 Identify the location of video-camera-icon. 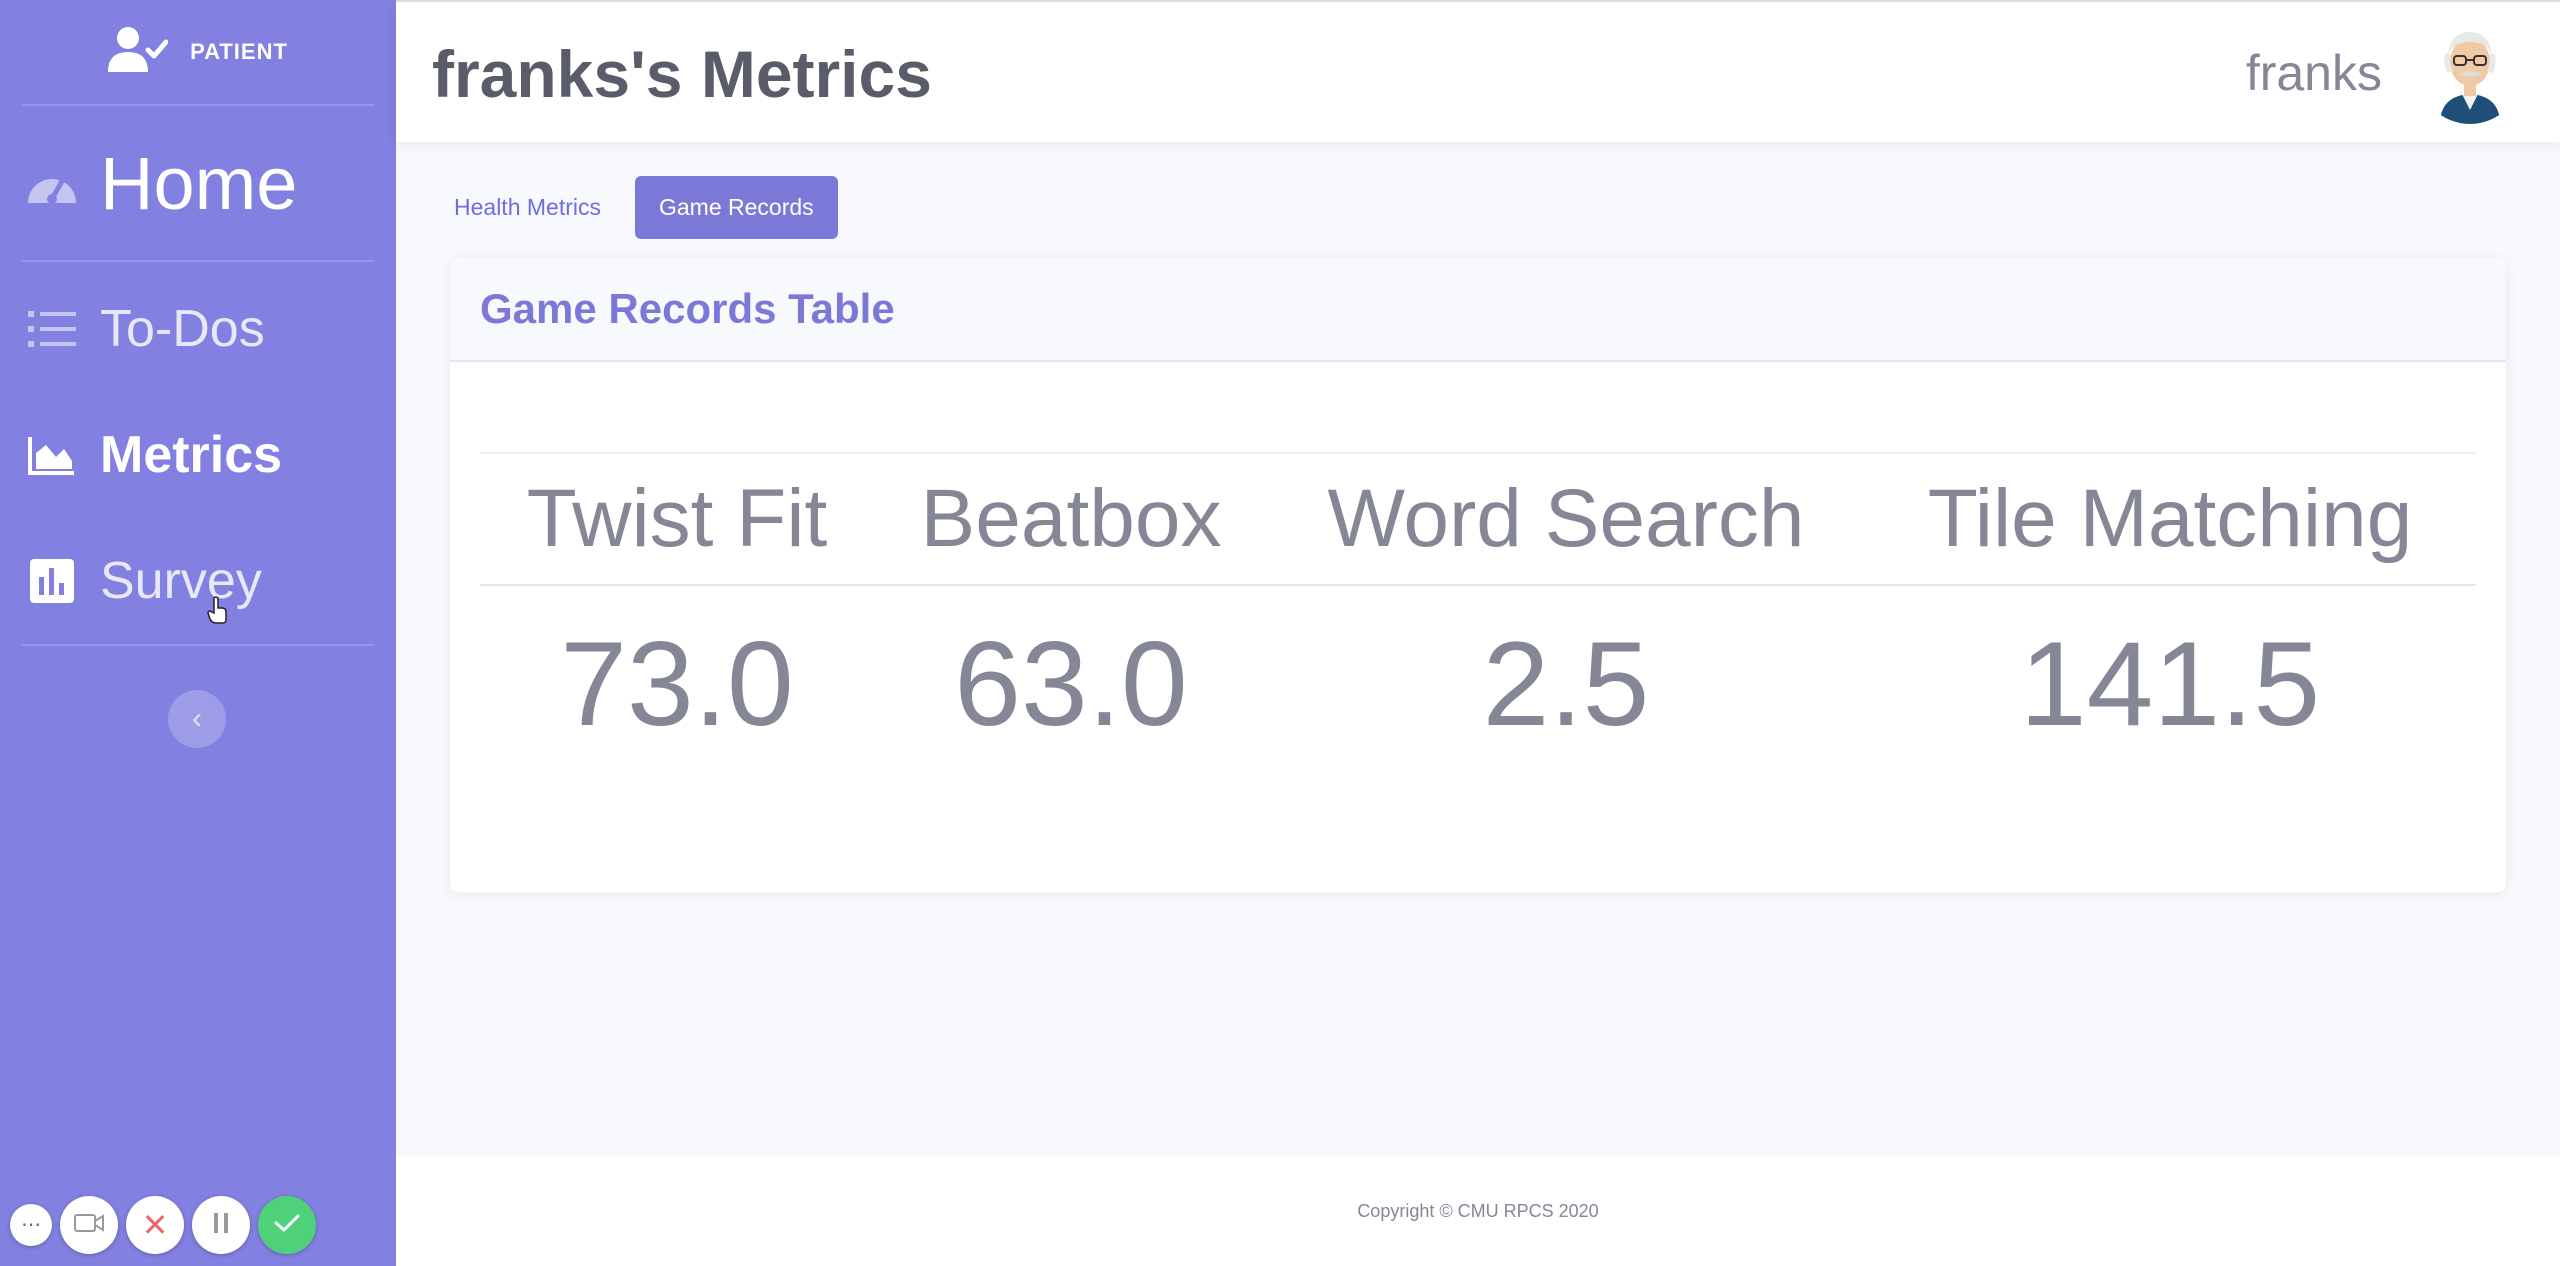
(89, 1225).